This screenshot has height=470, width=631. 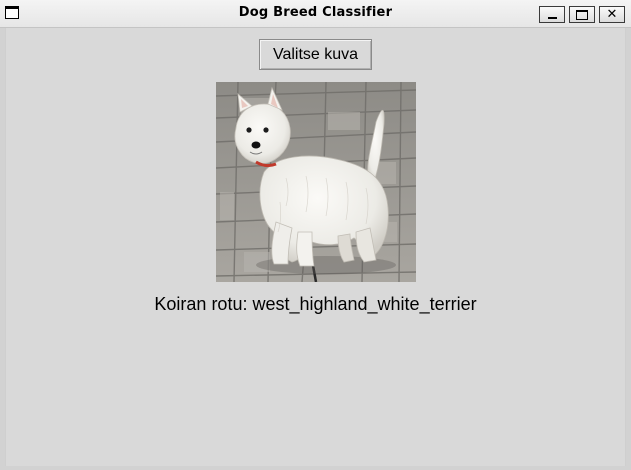 I want to click on choose-image-button: Valitse kuva, so click(x=315, y=54).